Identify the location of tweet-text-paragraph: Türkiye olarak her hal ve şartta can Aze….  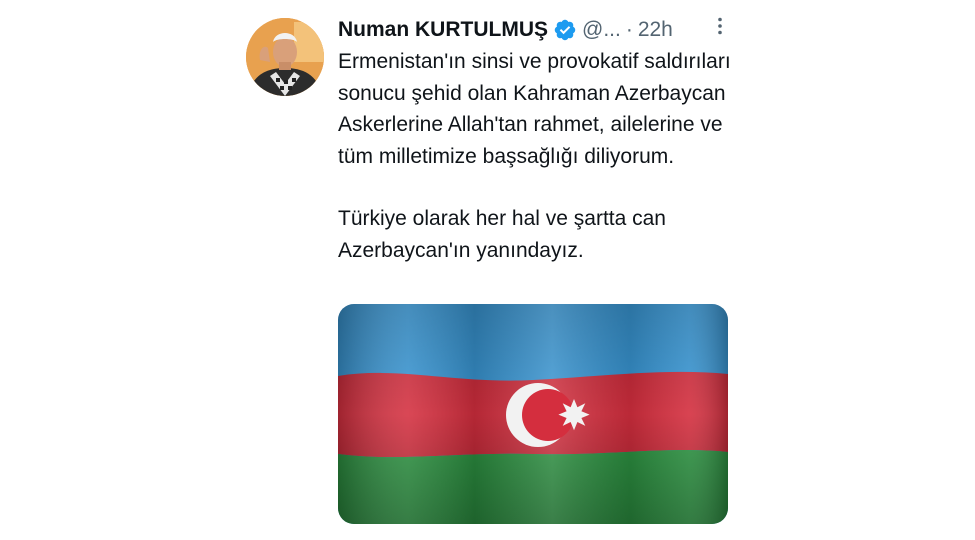
(502, 234).